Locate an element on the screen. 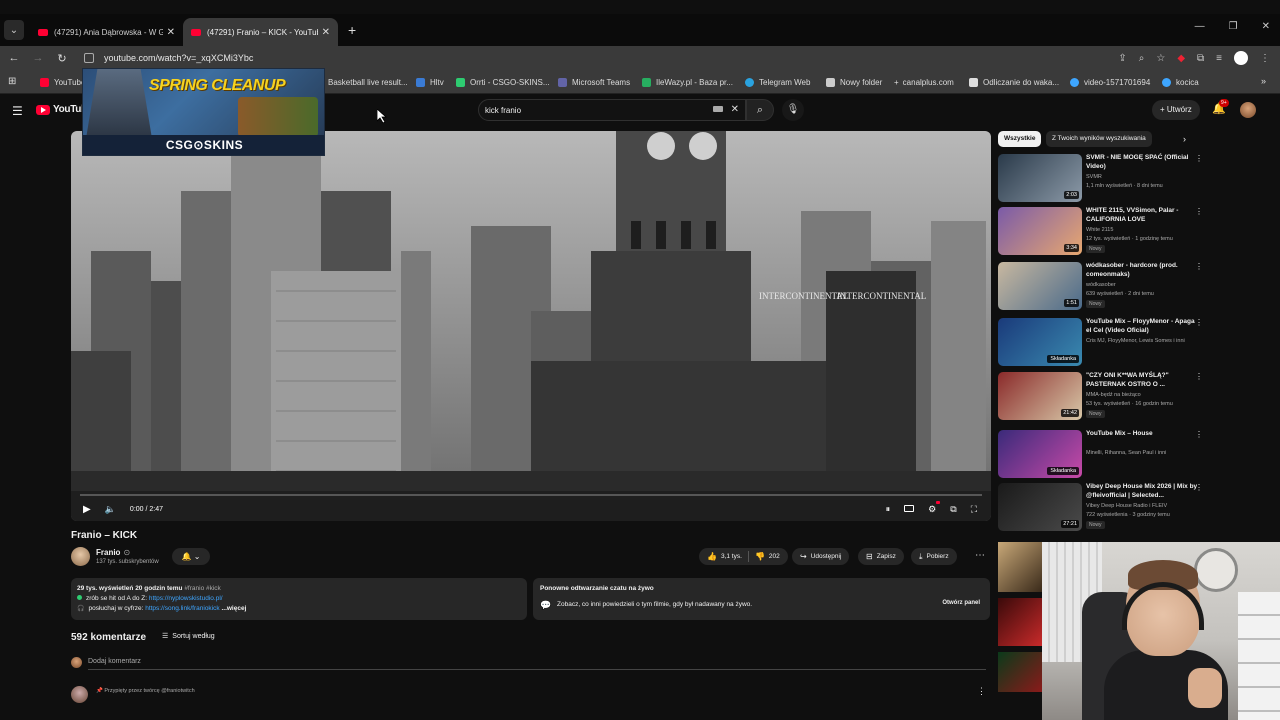  description-link: https://song.link/franiokick is located at coordinates (182, 608).